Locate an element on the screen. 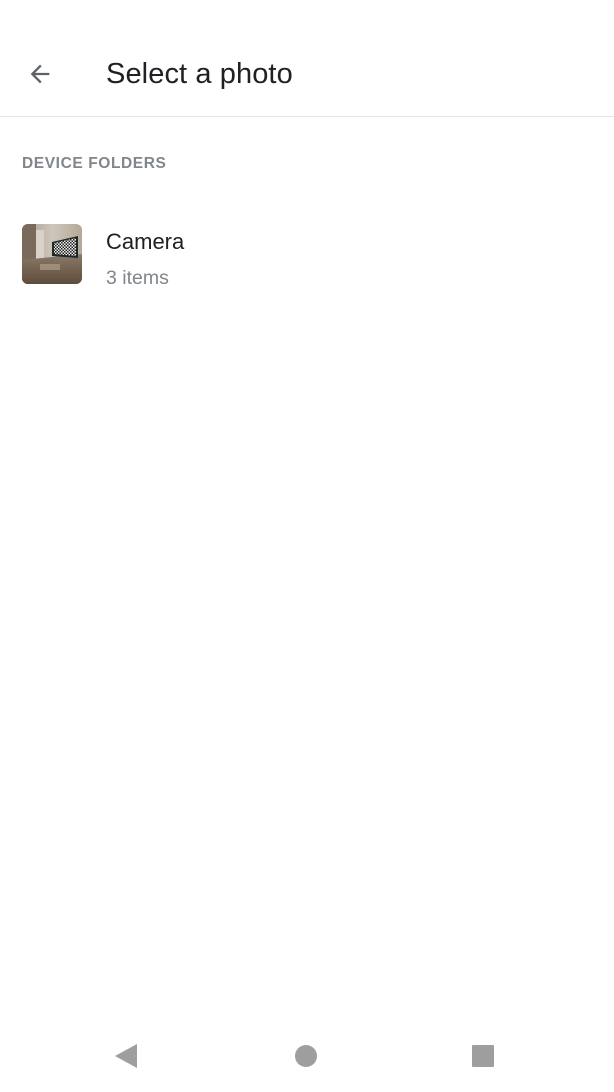 This screenshot has height=1092, width=614. square-recents-icon is located at coordinates (483, 1056).